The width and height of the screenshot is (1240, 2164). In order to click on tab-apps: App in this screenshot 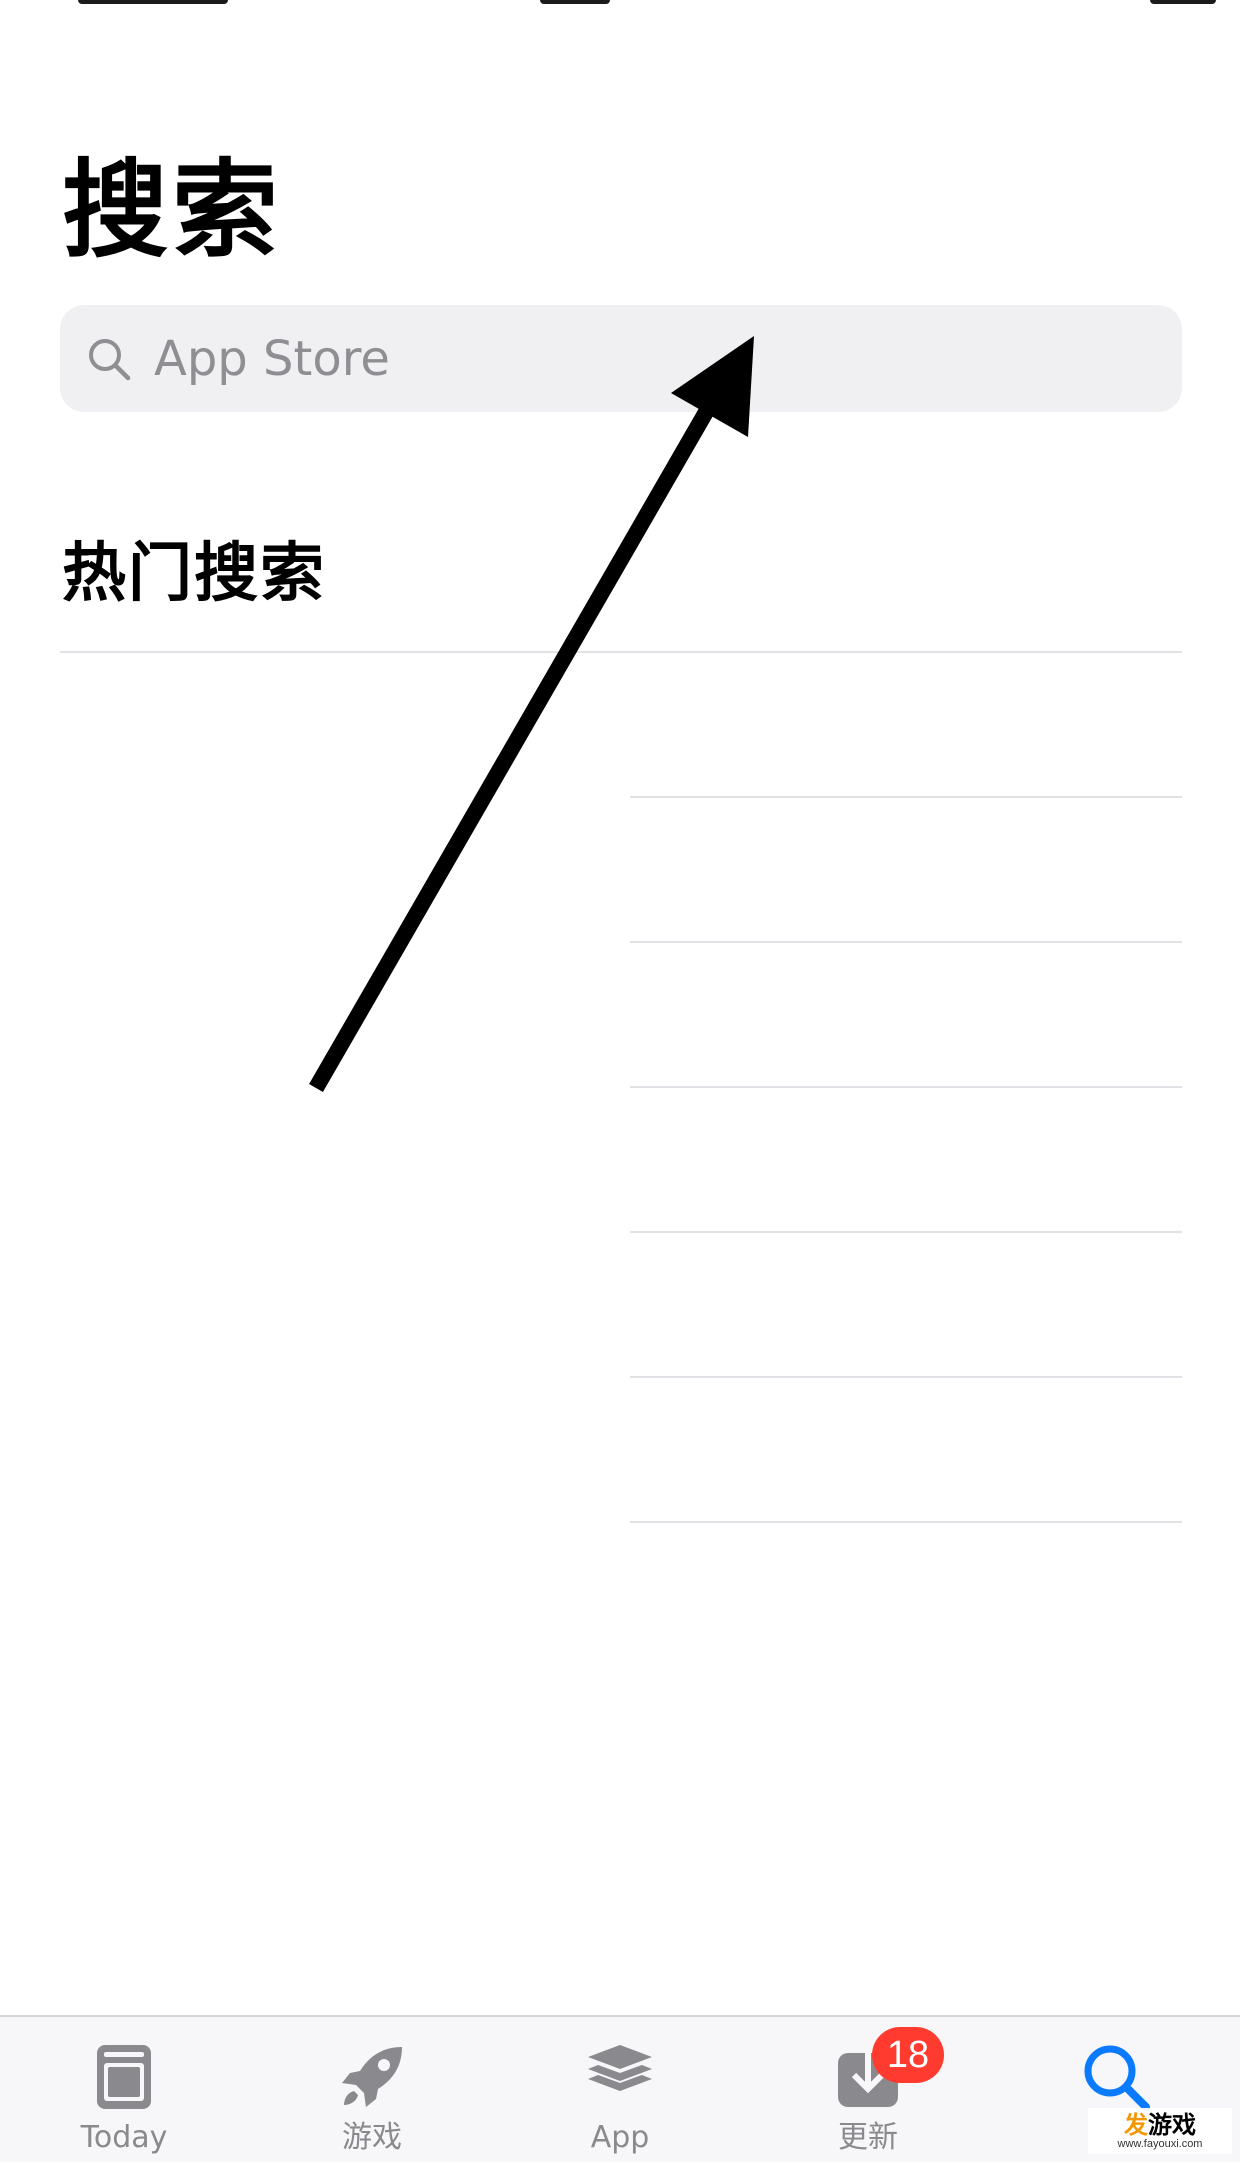, I will do `click(620, 2090)`.